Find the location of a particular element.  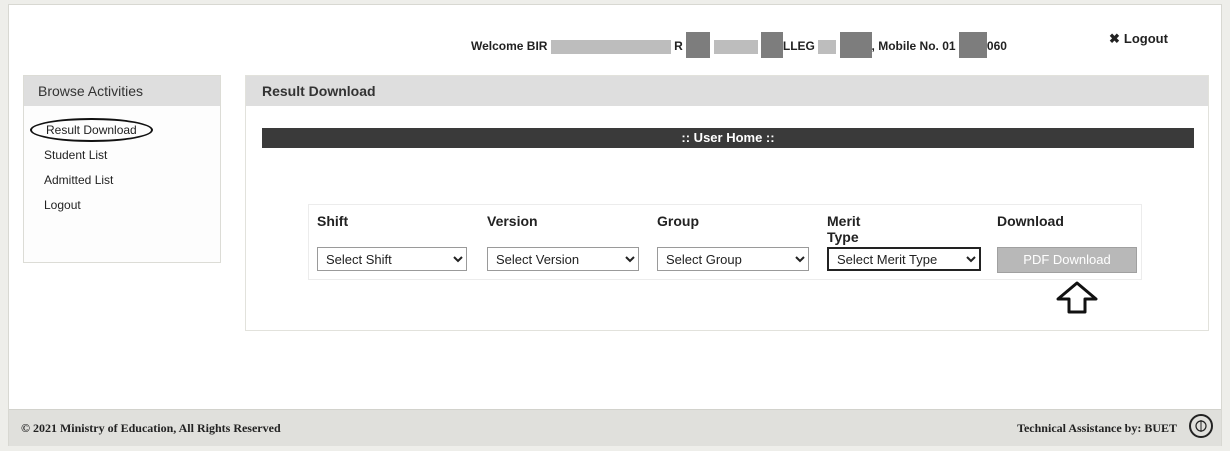

sidebar-item-admitted-list: Admitted List is located at coordinates (122, 180).